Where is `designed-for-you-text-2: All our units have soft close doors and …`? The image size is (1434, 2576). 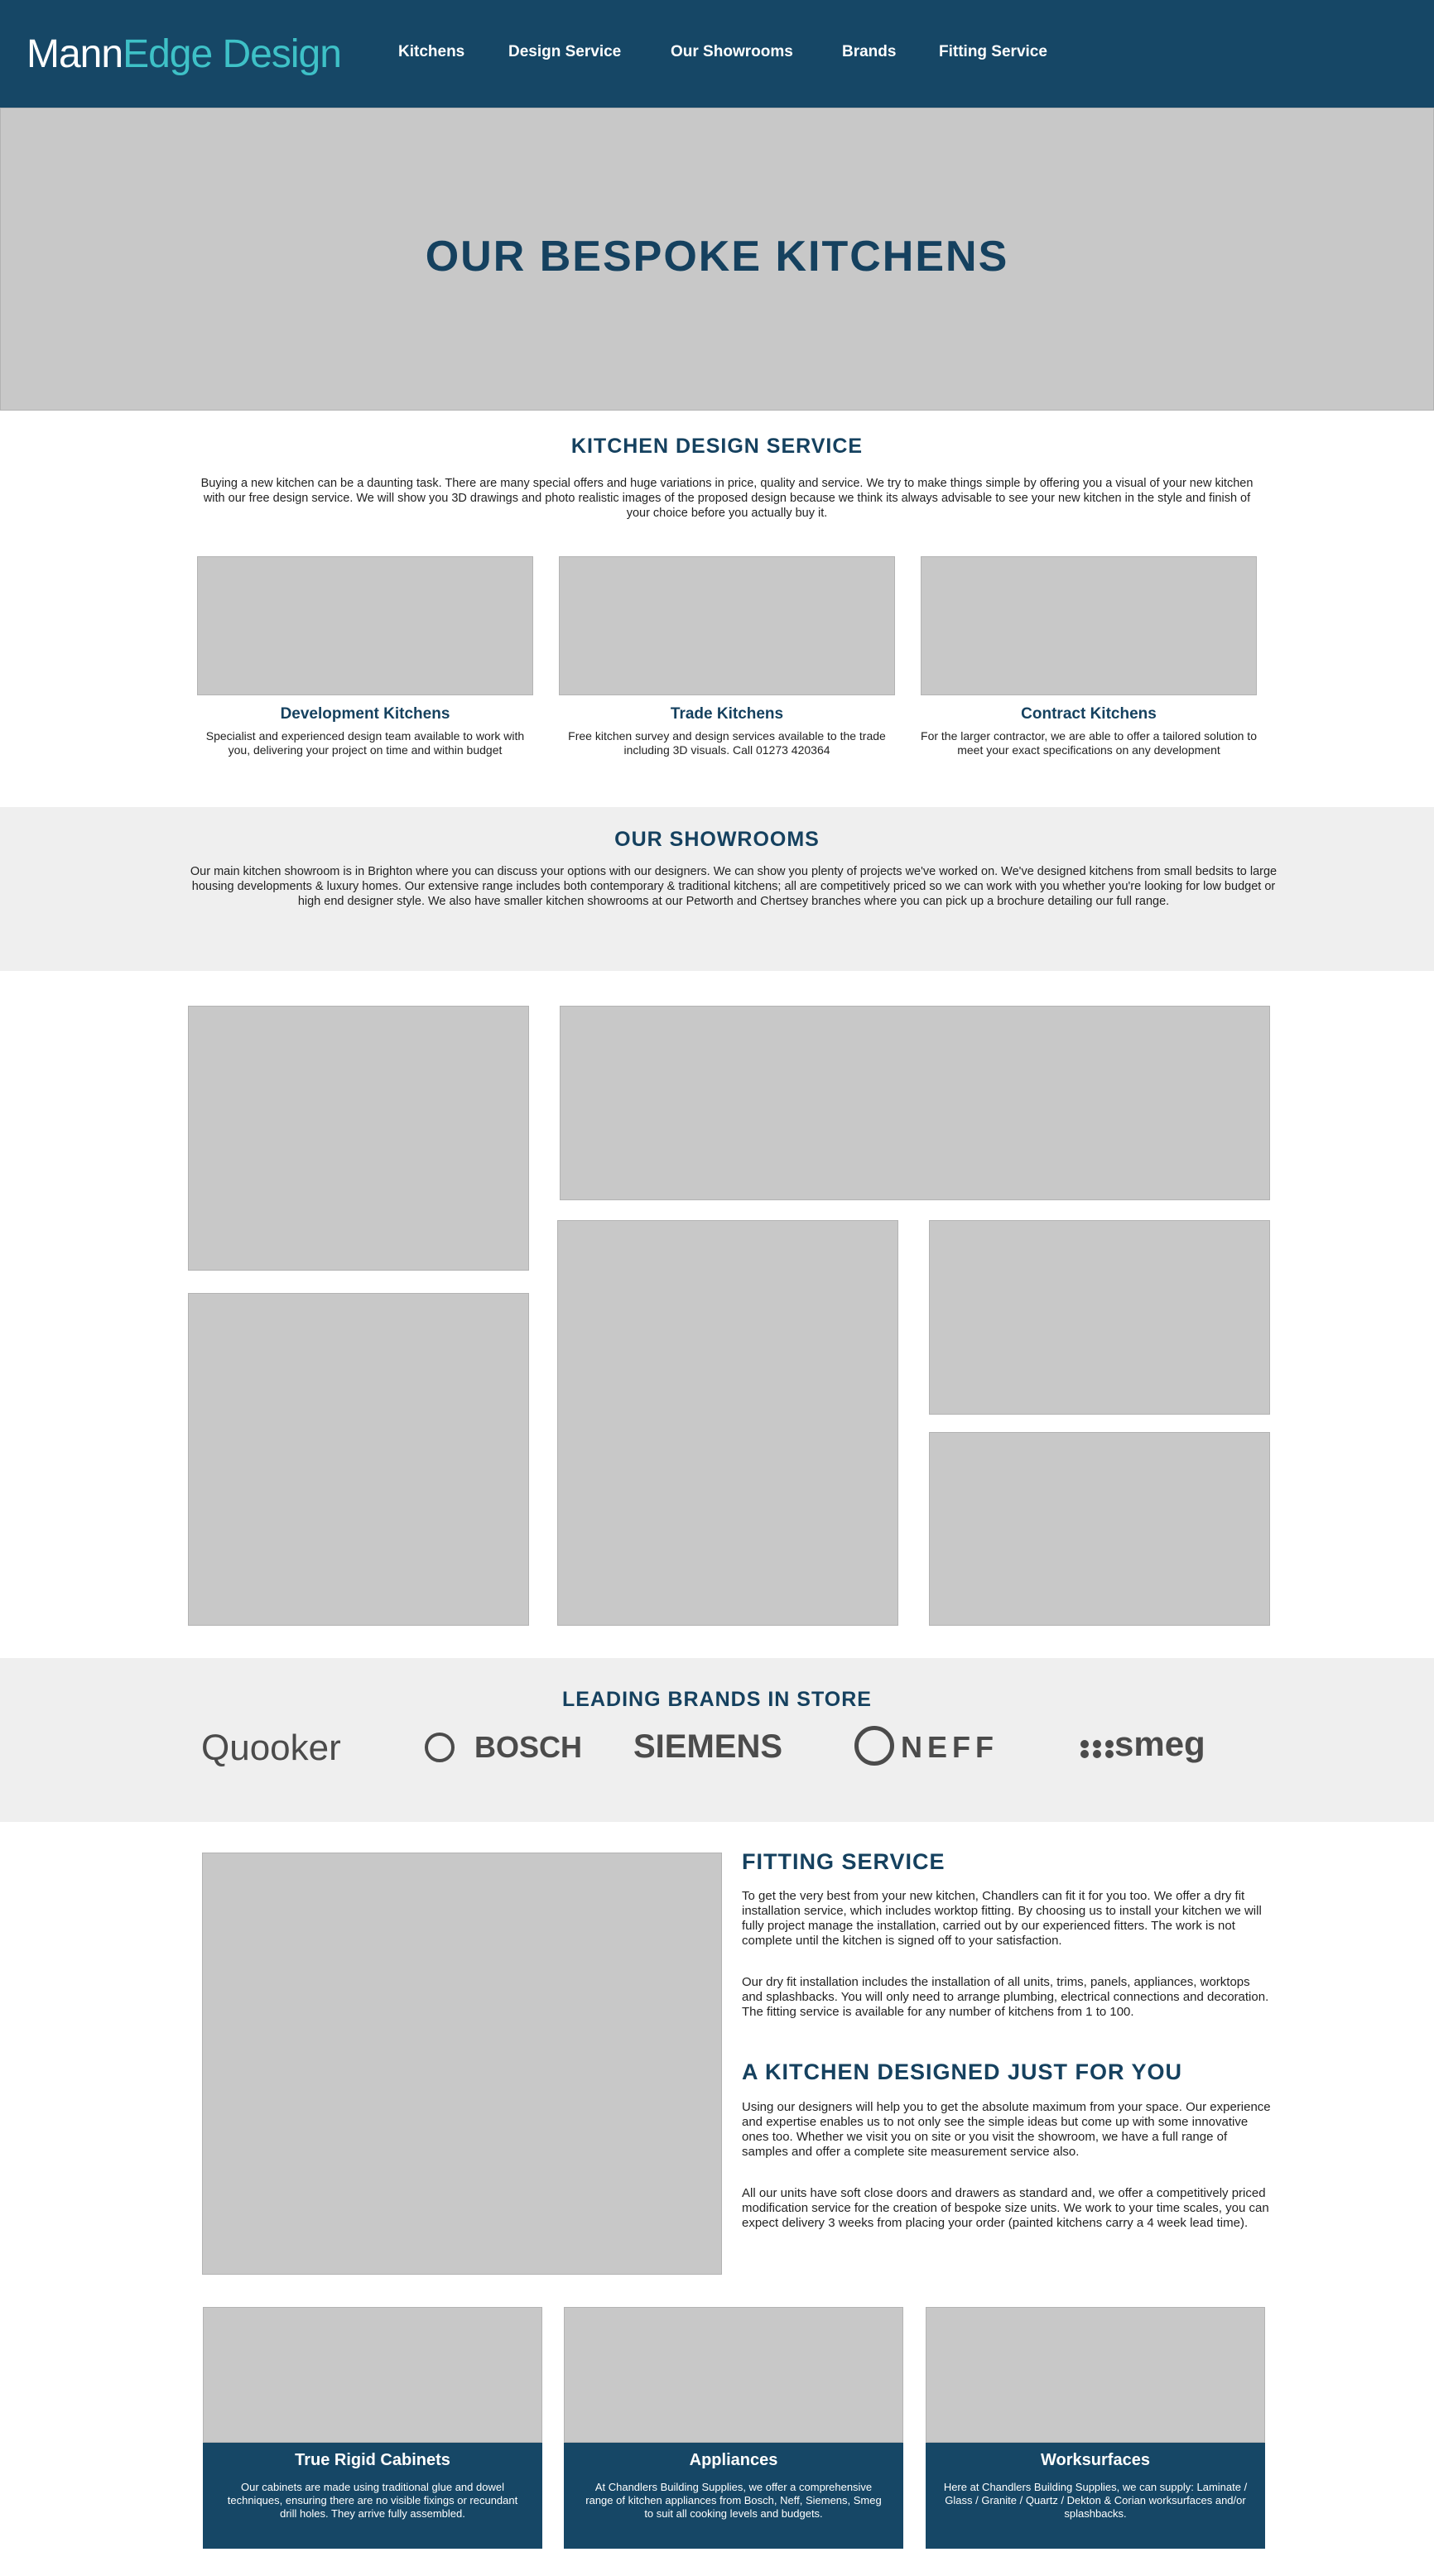 designed-for-you-text-2: All our units have soft close doors and … is located at coordinates (1005, 2208).